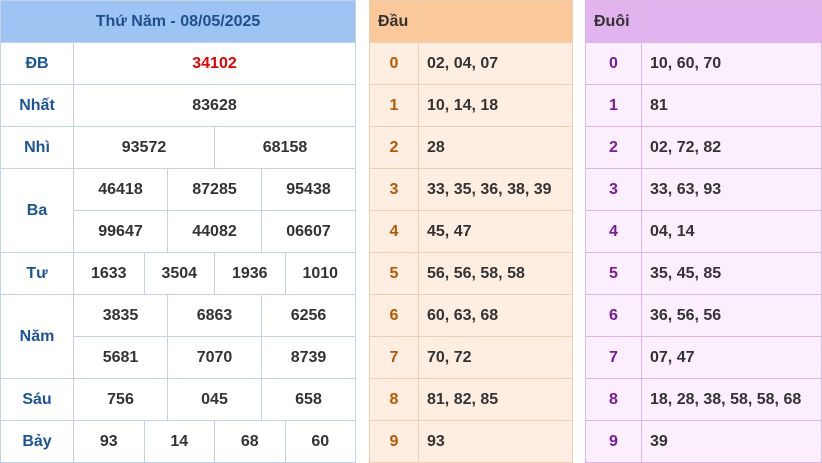  I want to click on dau-row: 5 56, 56, 58, 58, so click(471, 273).